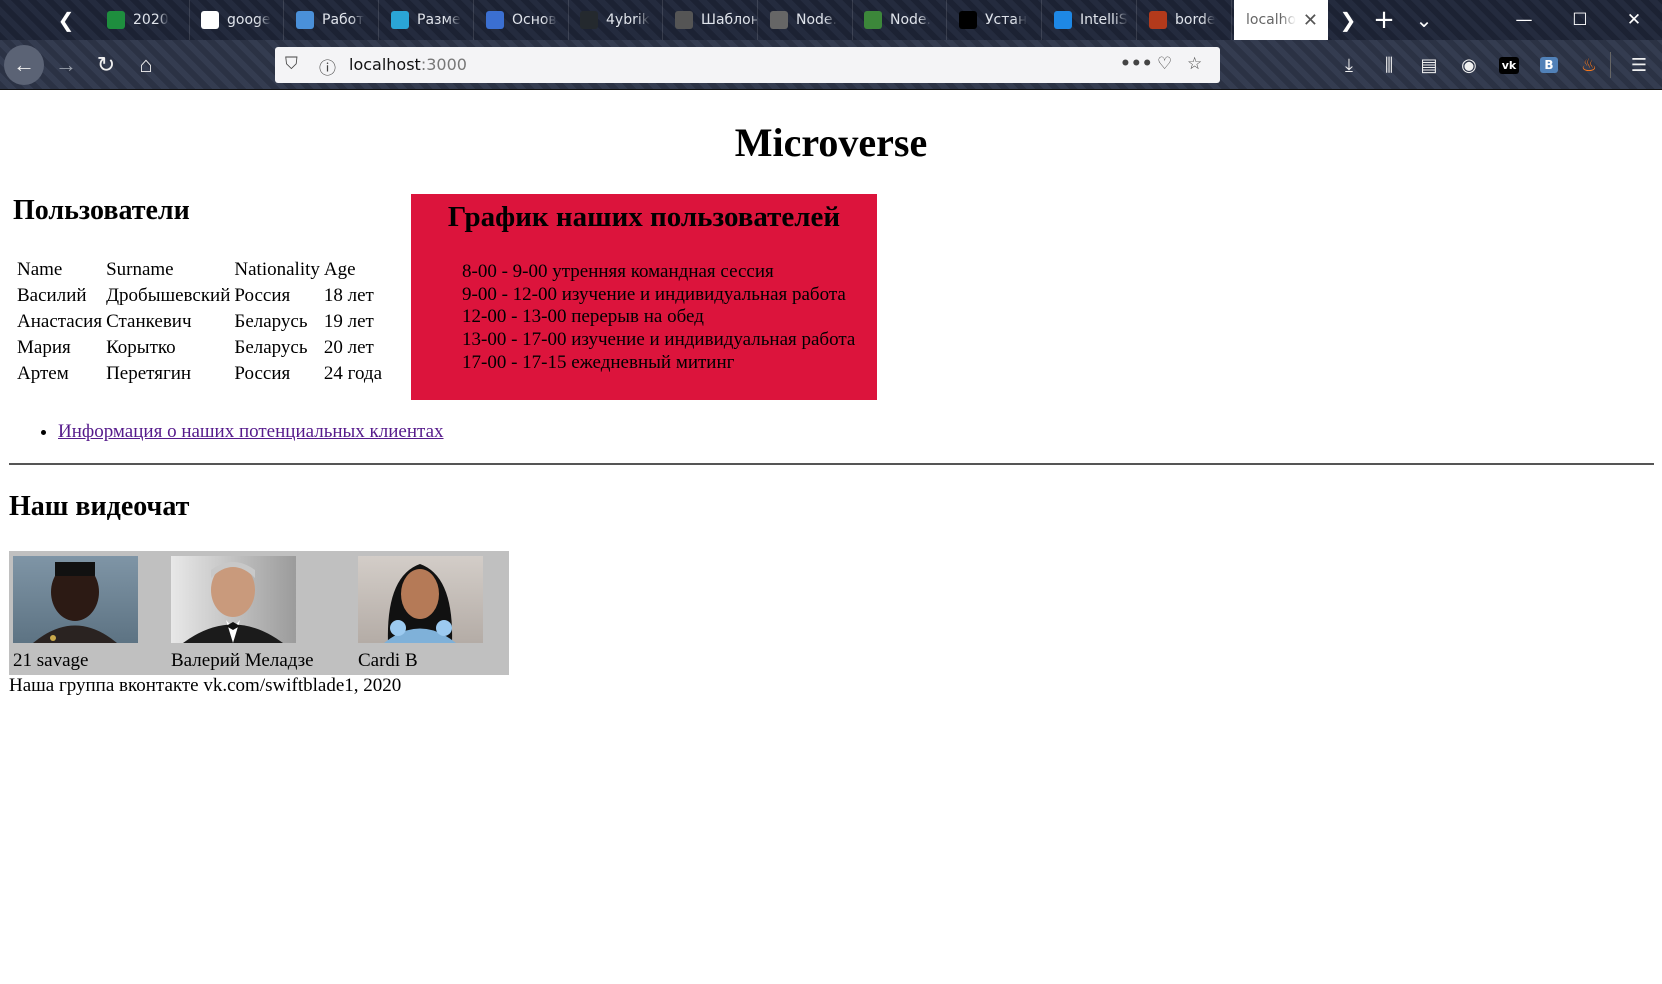 This screenshot has width=1662, height=984. What do you see at coordinates (684, 20) in the screenshot?
I see `page-icon` at bounding box center [684, 20].